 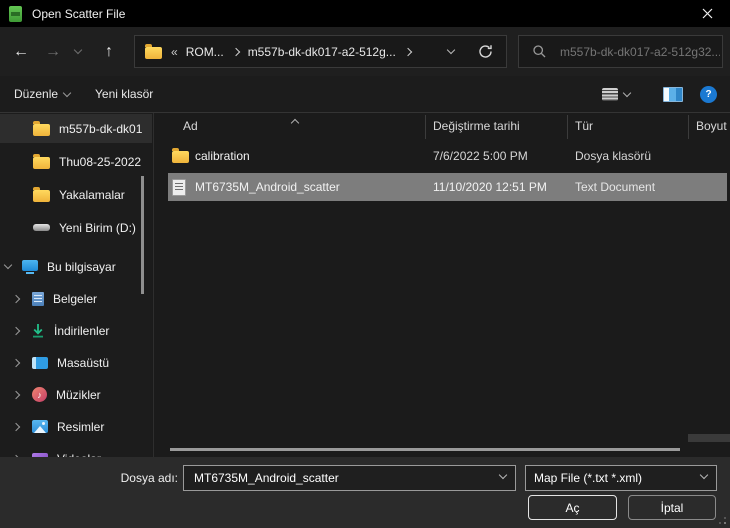 What do you see at coordinates (40, 426) in the screenshot?
I see `pictures-icon` at bounding box center [40, 426].